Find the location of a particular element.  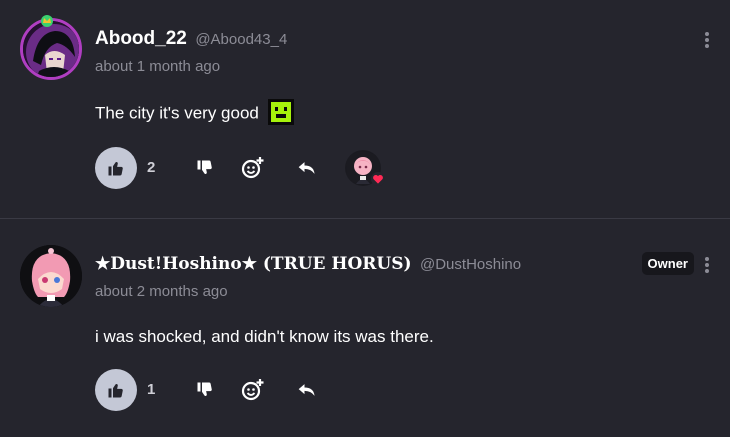

timestamp: about 2 months ago is located at coordinates (161, 291).